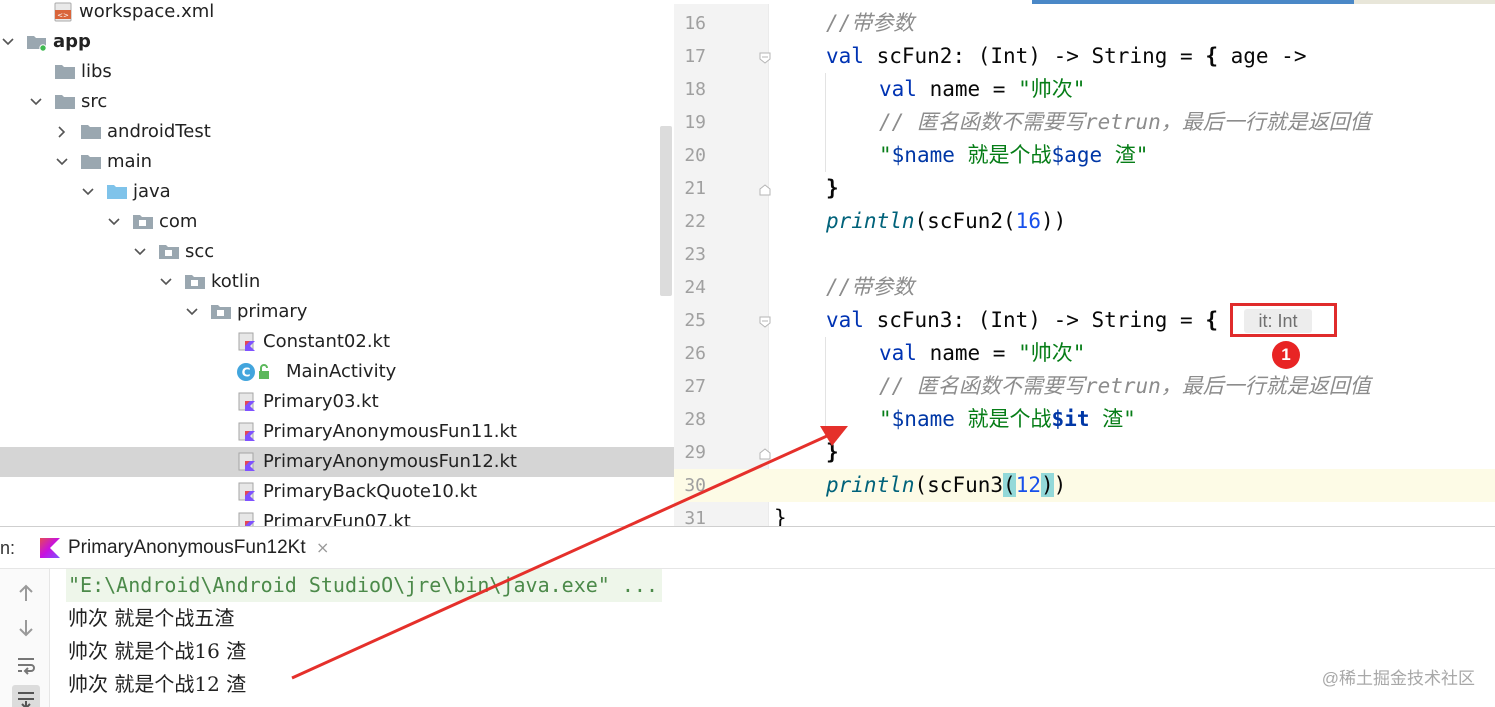 Image resolution: width=1495 pixels, height=707 pixels. What do you see at coordinates (247, 462) in the screenshot?
I see `kotlin-file-icon` at bounding box center [247, 462].